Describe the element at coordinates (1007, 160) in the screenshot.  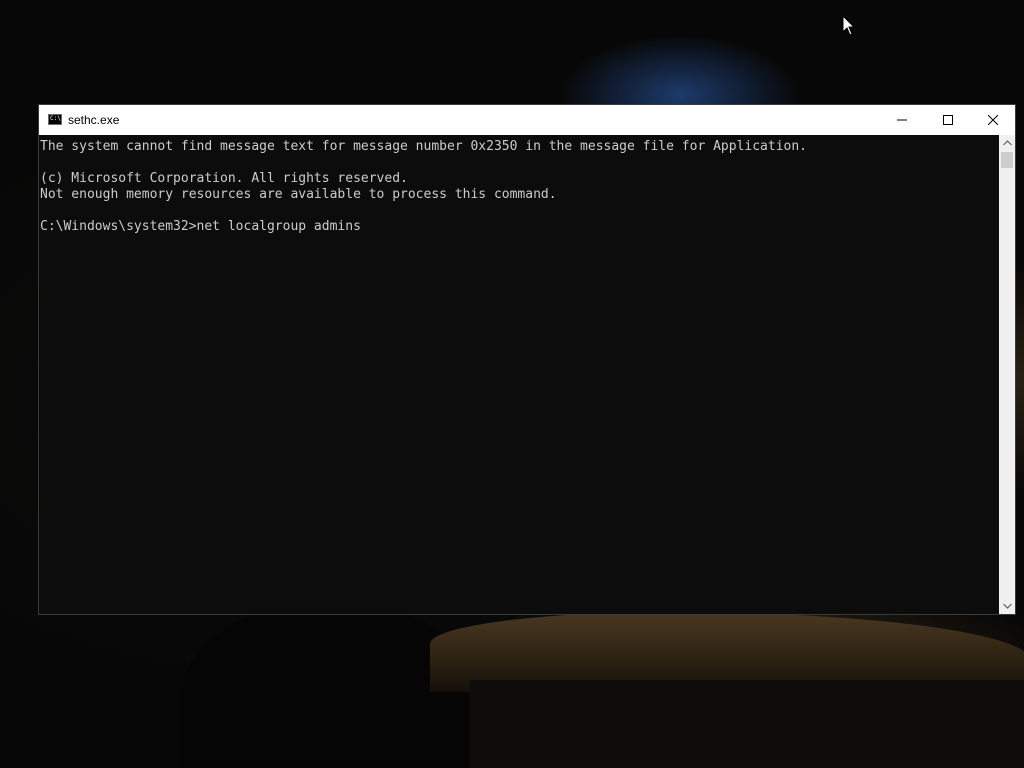
I see `scroll-thumb` at that location.